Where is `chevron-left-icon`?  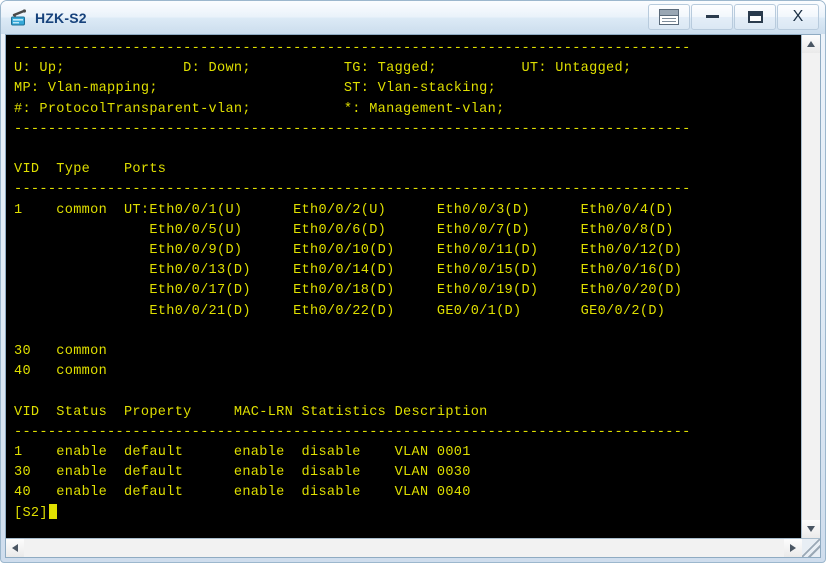
chevron-left-icon is located at coordinates (15, 548).